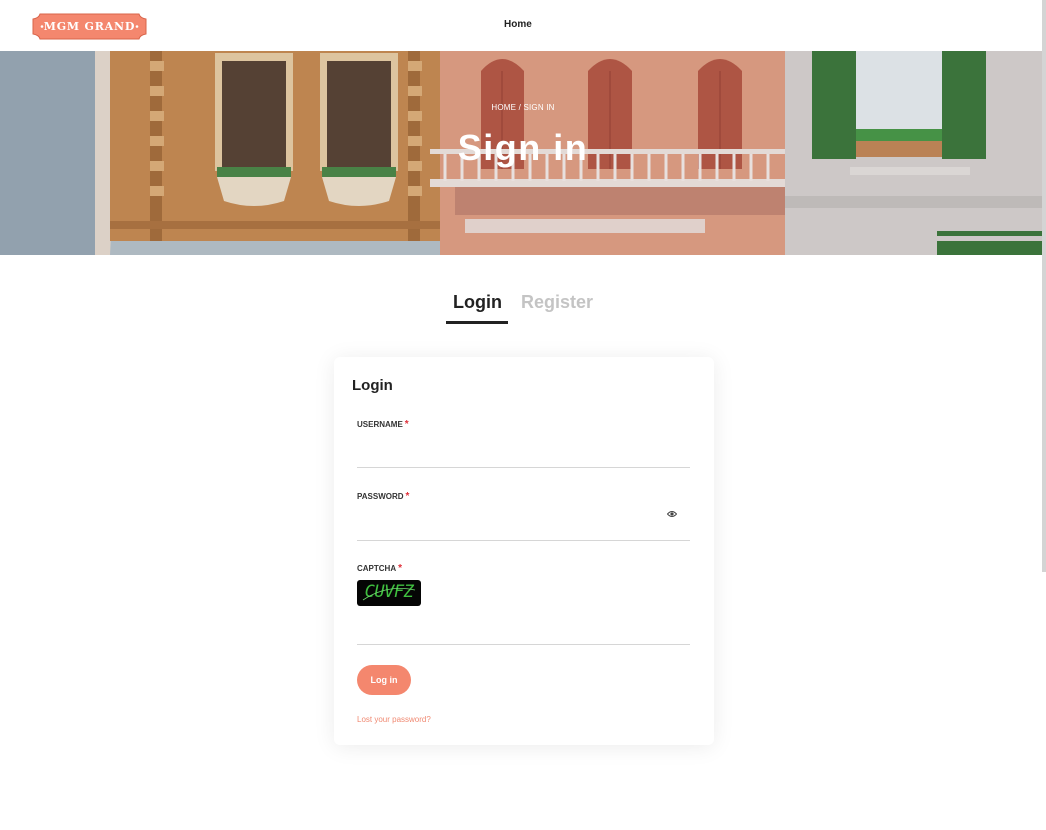 The image size is (1046, 830). Describe the element at coordinates (523, 540) in the screenshot. I see `password-underline` at that location.